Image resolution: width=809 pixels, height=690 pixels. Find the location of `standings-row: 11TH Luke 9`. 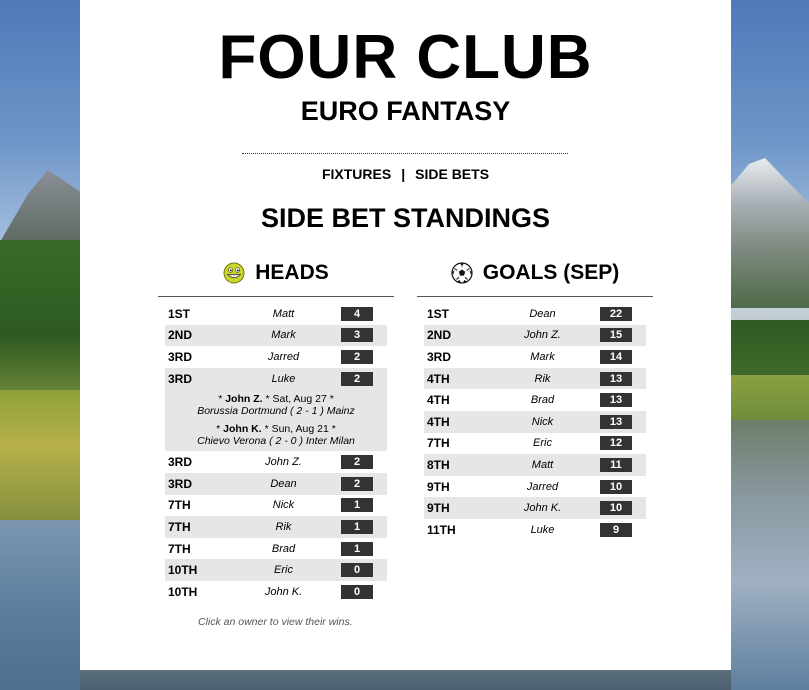

standings-row: 11TH Luke 9 is located at coordinates (535, 530).